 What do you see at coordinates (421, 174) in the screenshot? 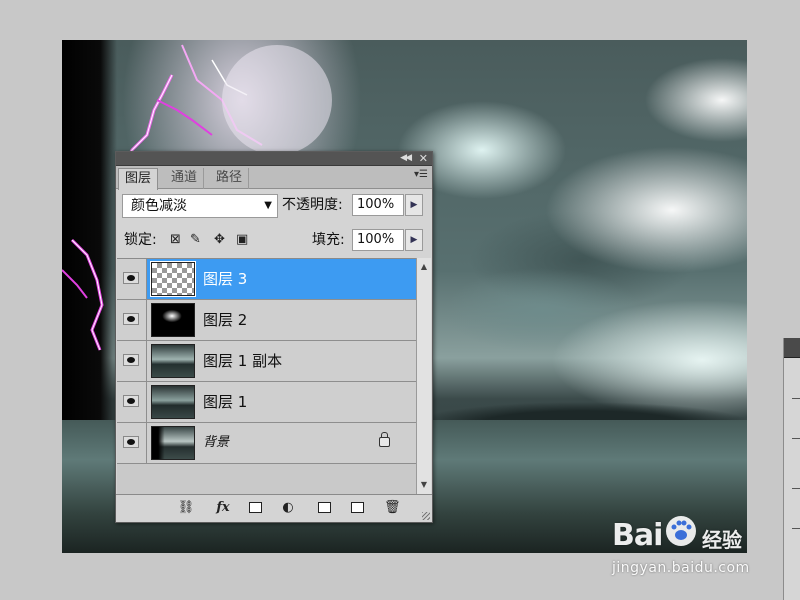
I see `panel-menu-icon: ▾☰` at bounding box center [421, 174].